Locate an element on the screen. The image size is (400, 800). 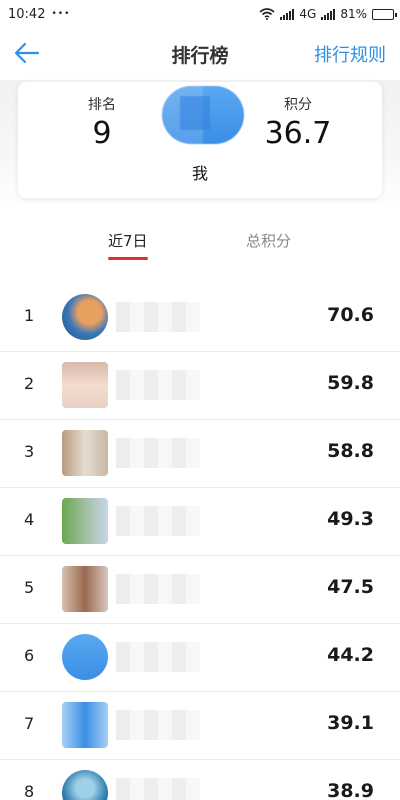
wifi-icon is located at coordinates (267, 14).